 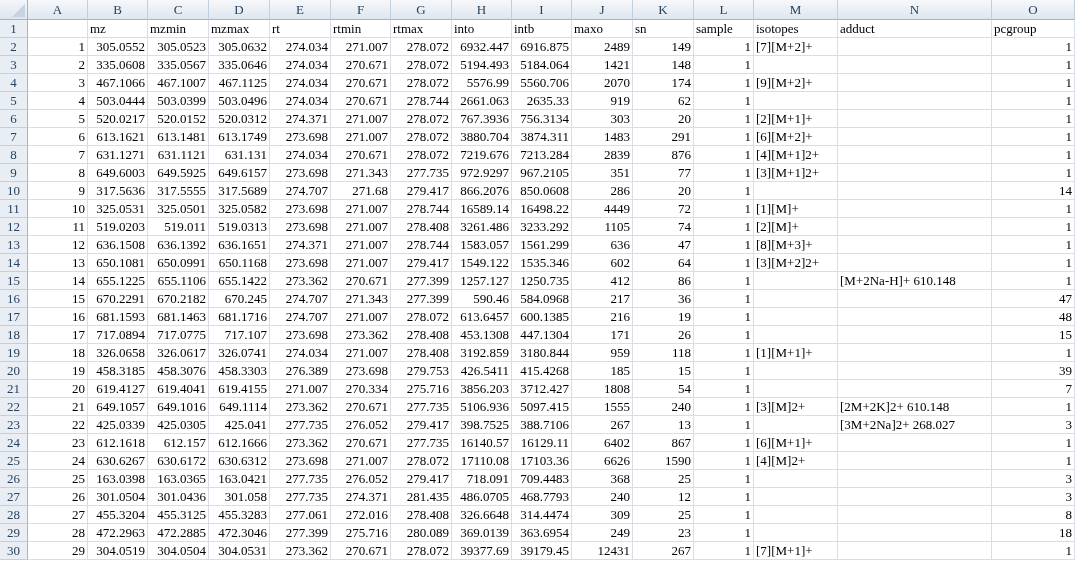 What do you see at coordinates (1033, 479) in the screenshot?
I see `table-cell: 3` at bounding box center [1033, 479].